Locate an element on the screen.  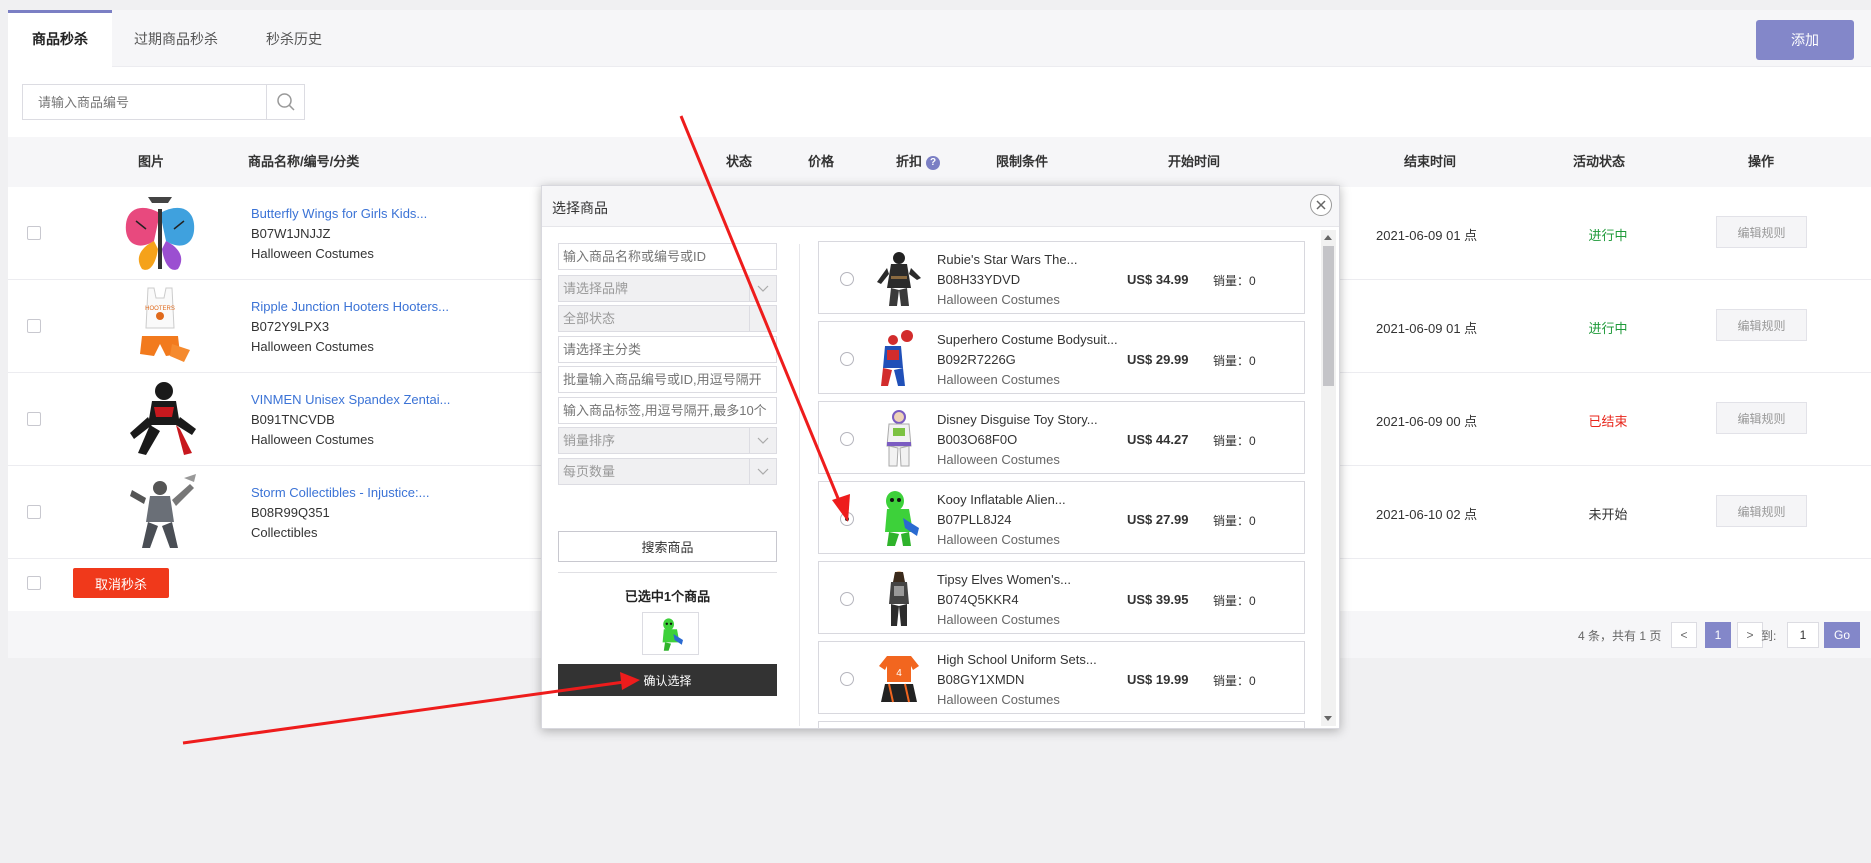
prev-page-button: < is located at coordinates (1684, 635).